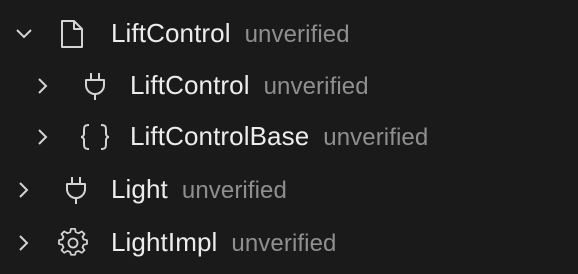 The width and height of the screenshot is (578, 274). I want to click on tree-item-label: LiftControlBase unverified, so click(279, 136).